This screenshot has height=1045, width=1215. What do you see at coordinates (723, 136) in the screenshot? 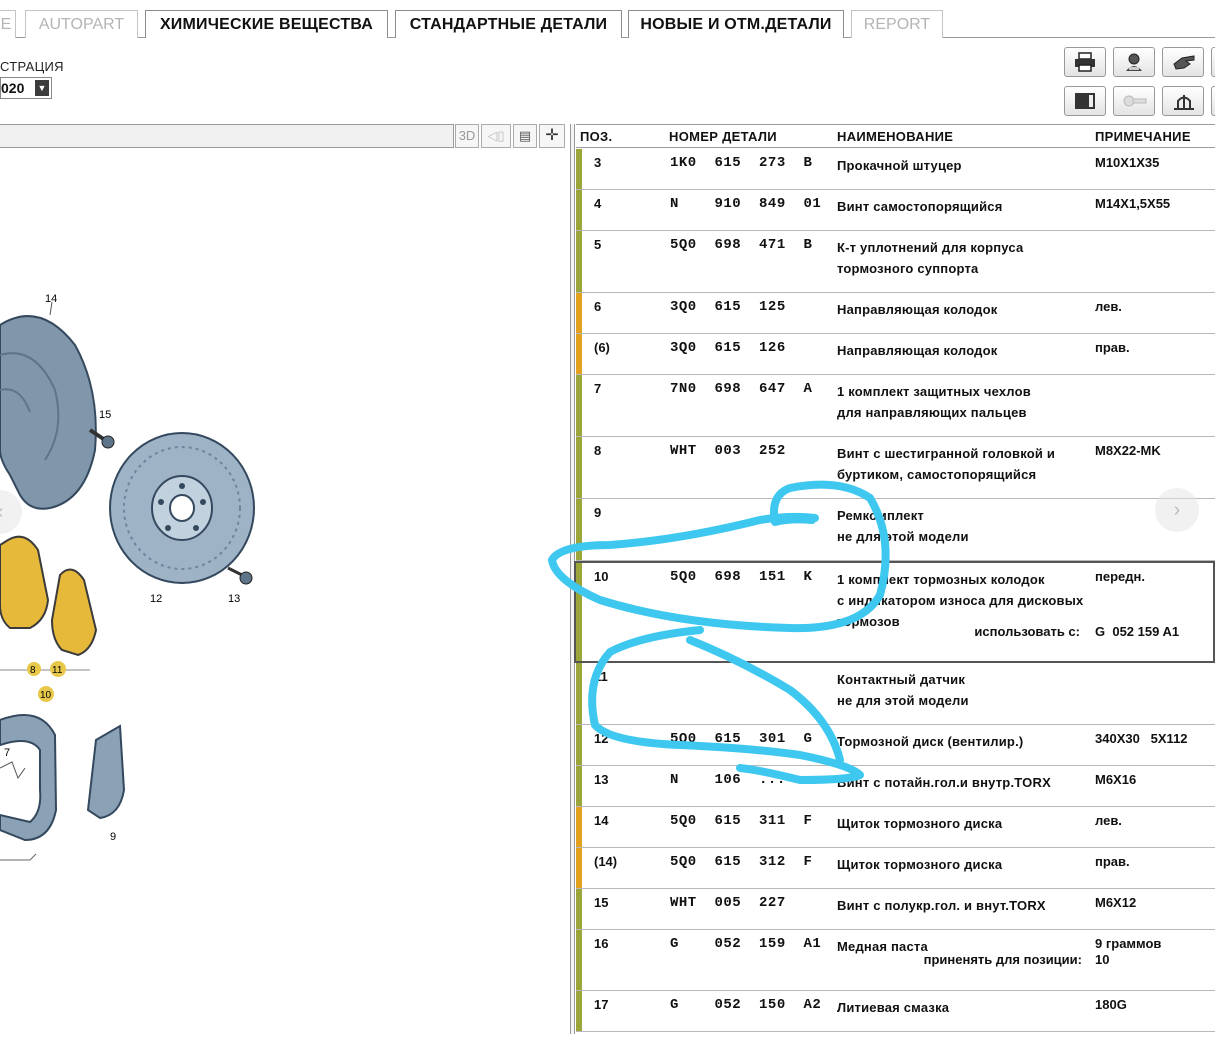
I see `header-part-number: НОМЕР ДЕТАЛИ` at bounding box center [723, 136].